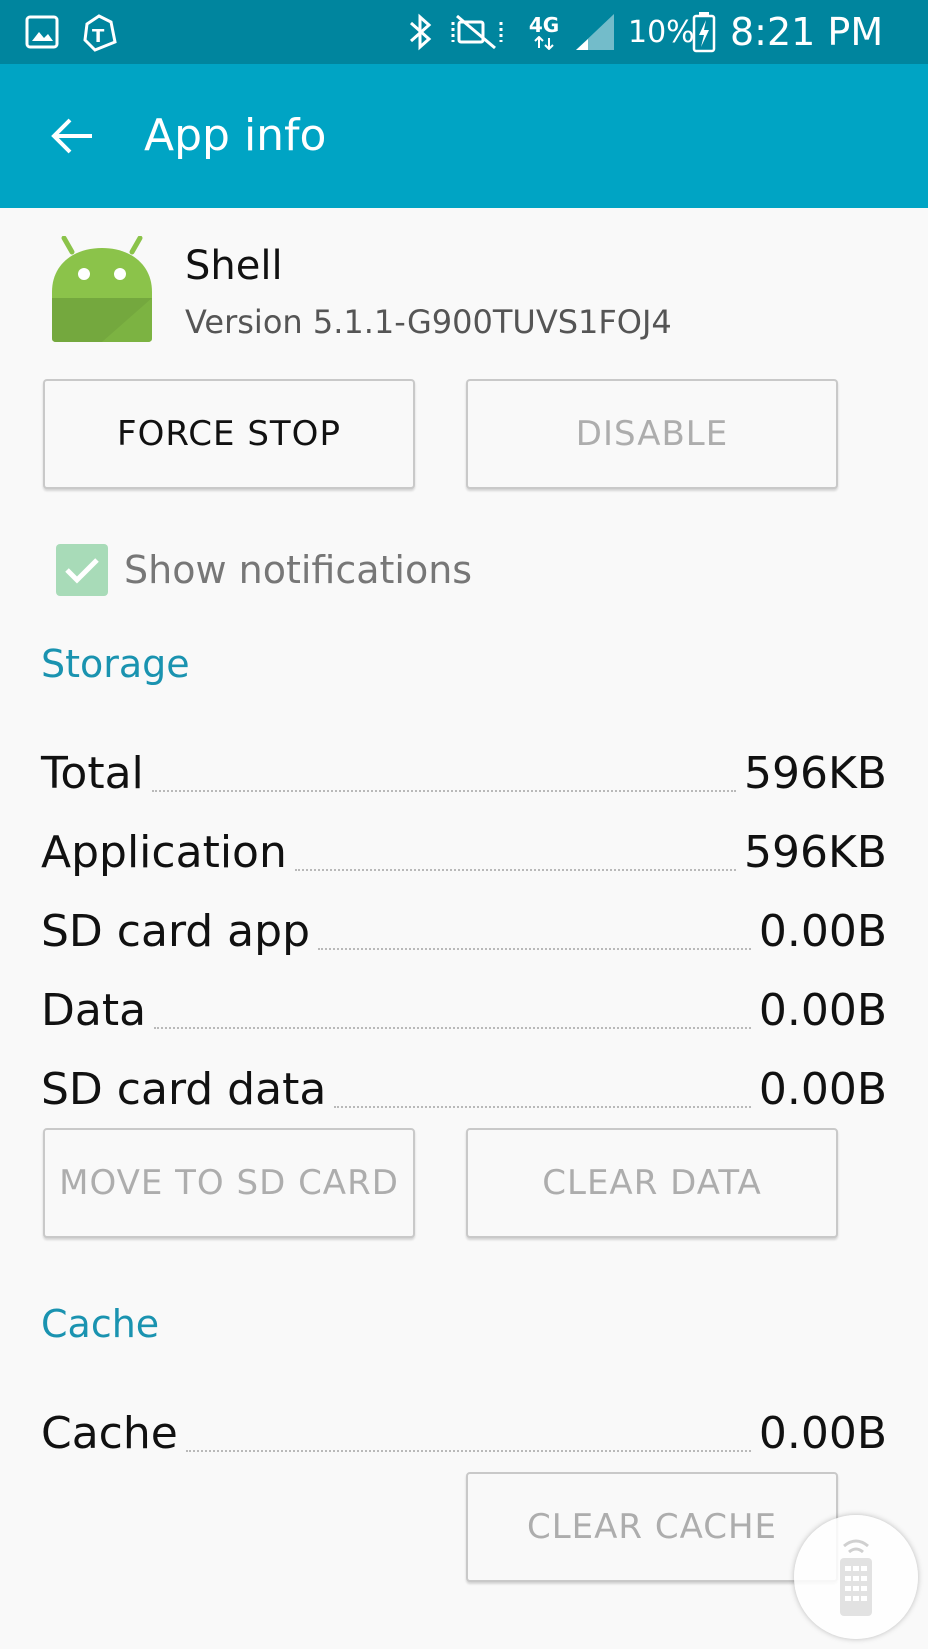  I want to click on page-title: App info, so click(235, 135).